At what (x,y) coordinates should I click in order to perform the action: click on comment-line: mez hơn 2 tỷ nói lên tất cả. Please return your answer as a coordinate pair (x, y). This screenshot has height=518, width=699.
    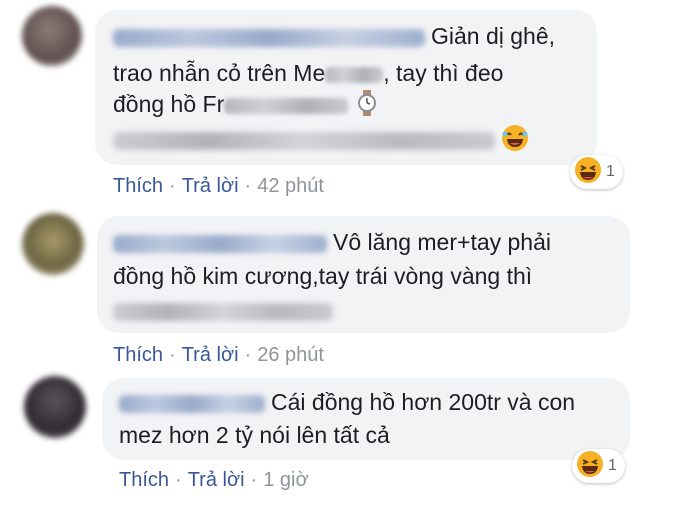
    Looking at the image, I should click on (254, 435).